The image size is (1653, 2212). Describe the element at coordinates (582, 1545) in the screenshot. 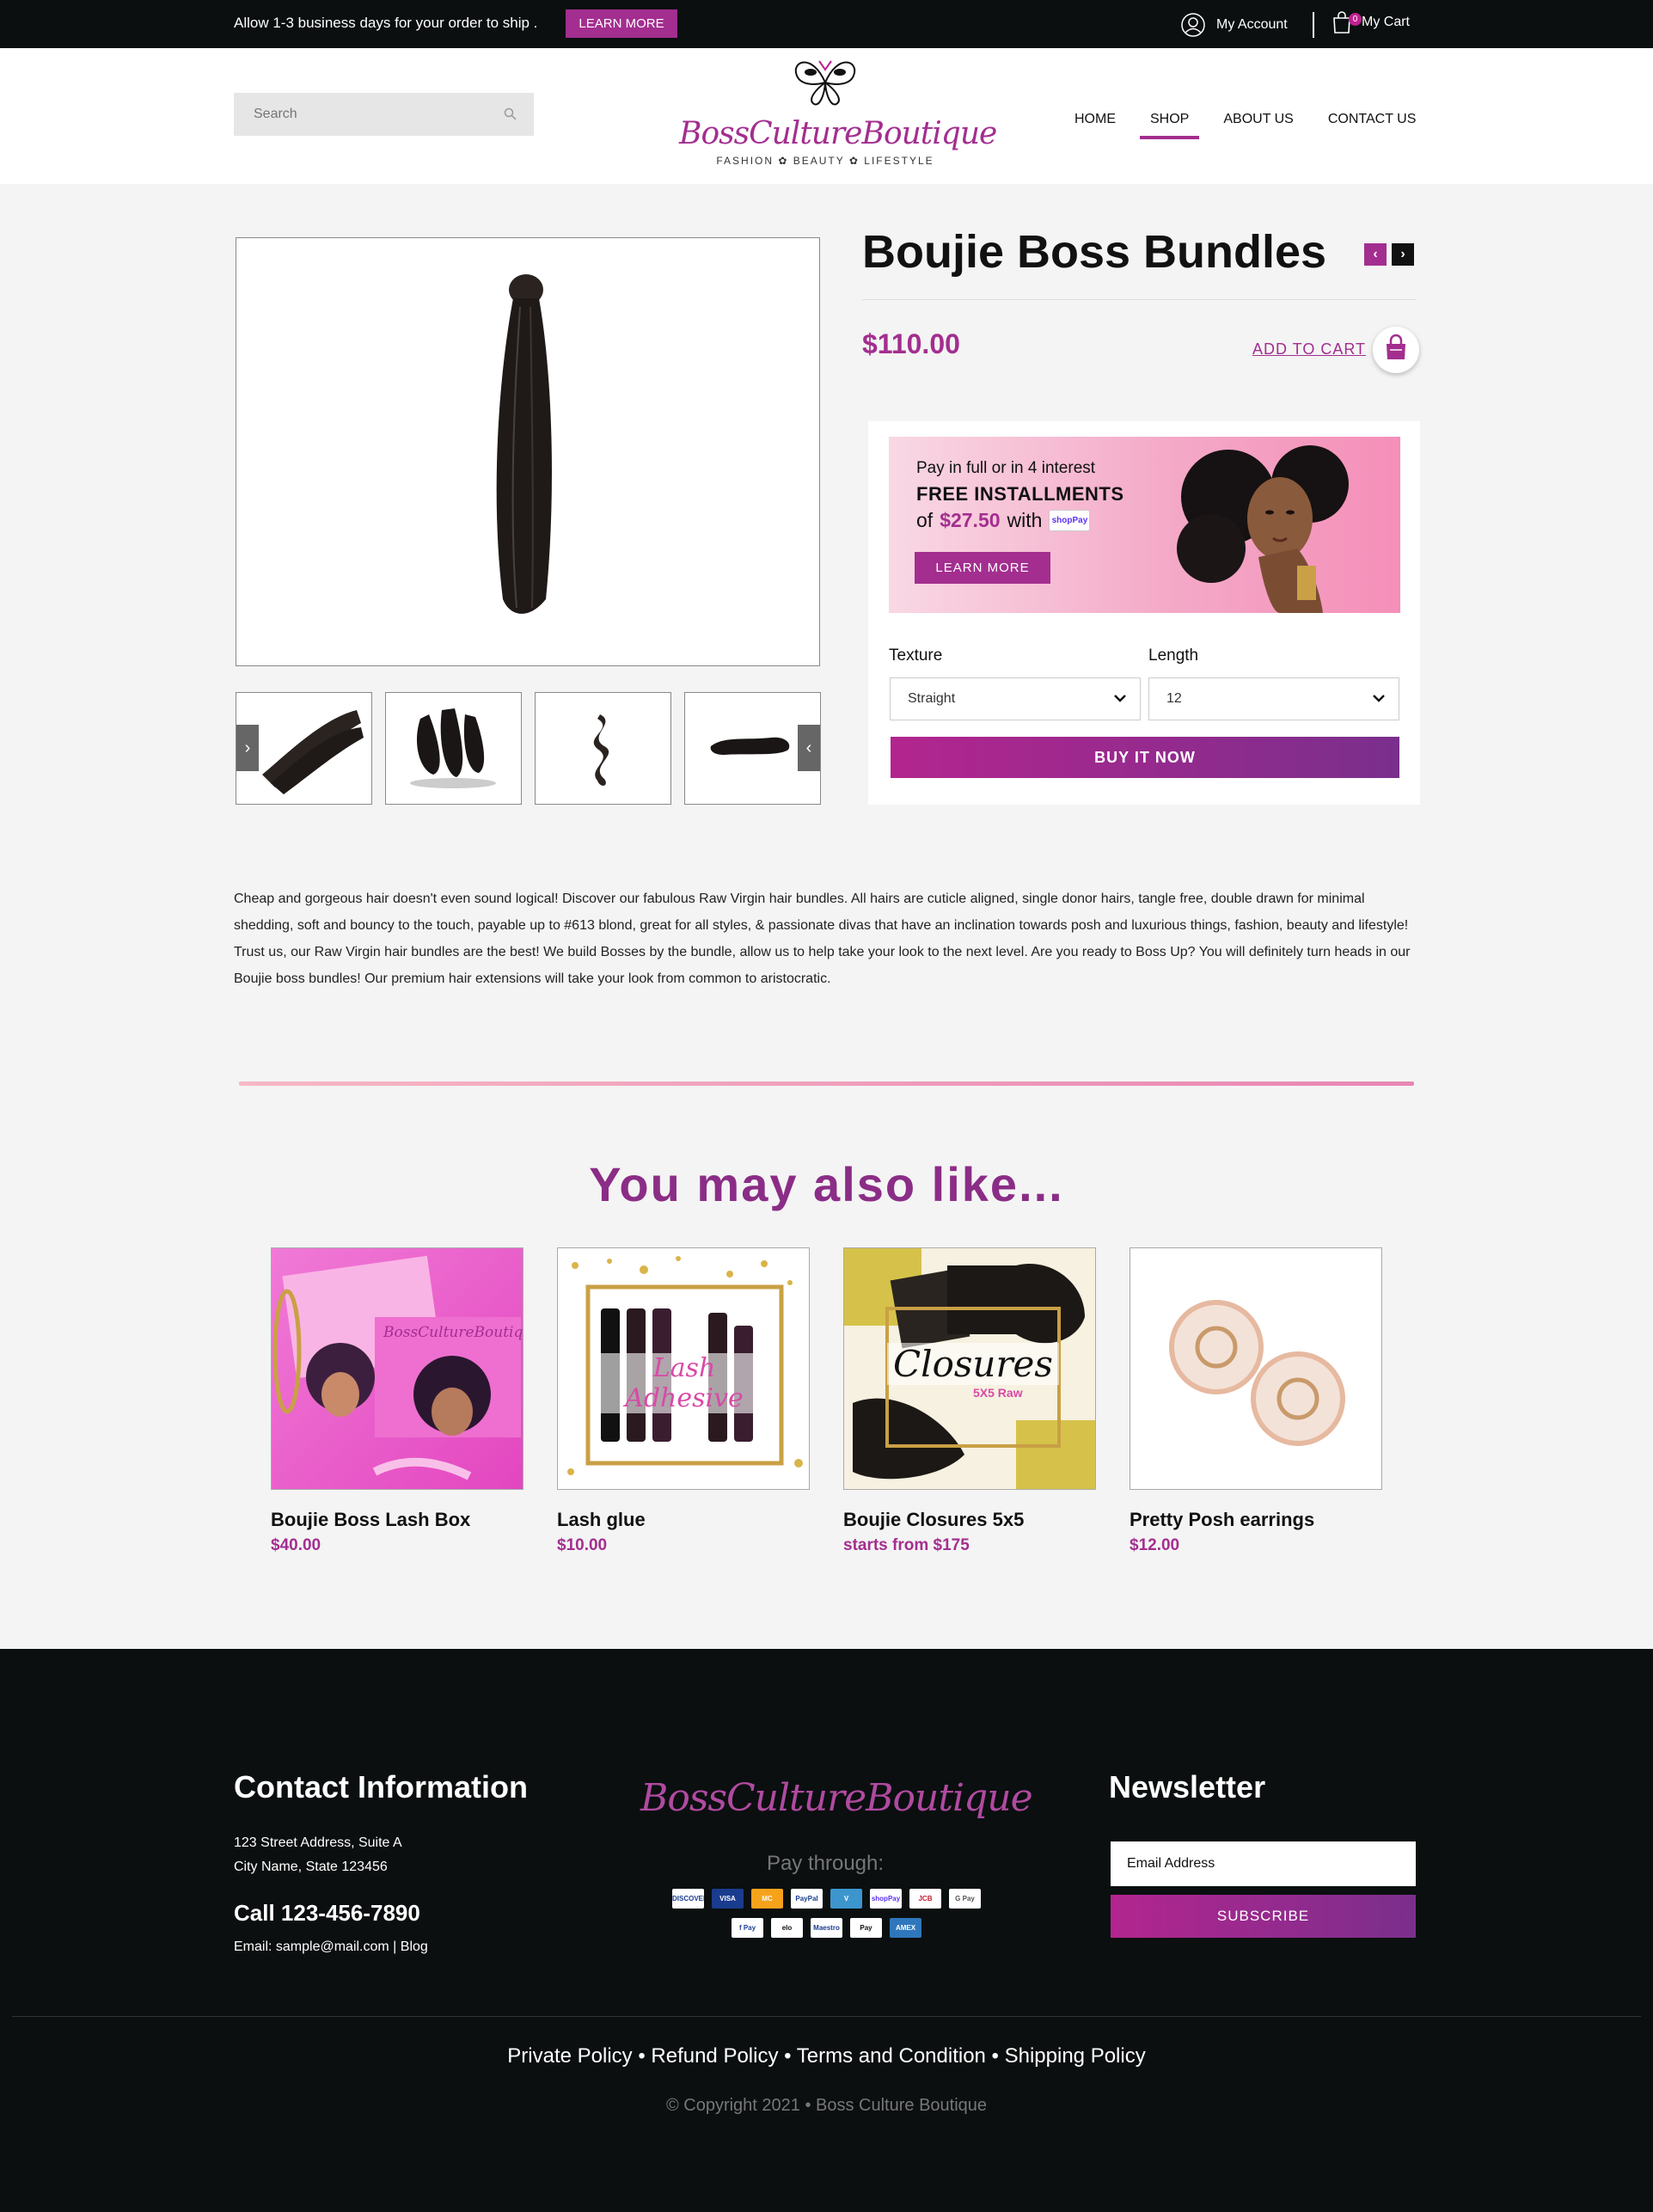

I see `related-product-price: $10.00` at that location.